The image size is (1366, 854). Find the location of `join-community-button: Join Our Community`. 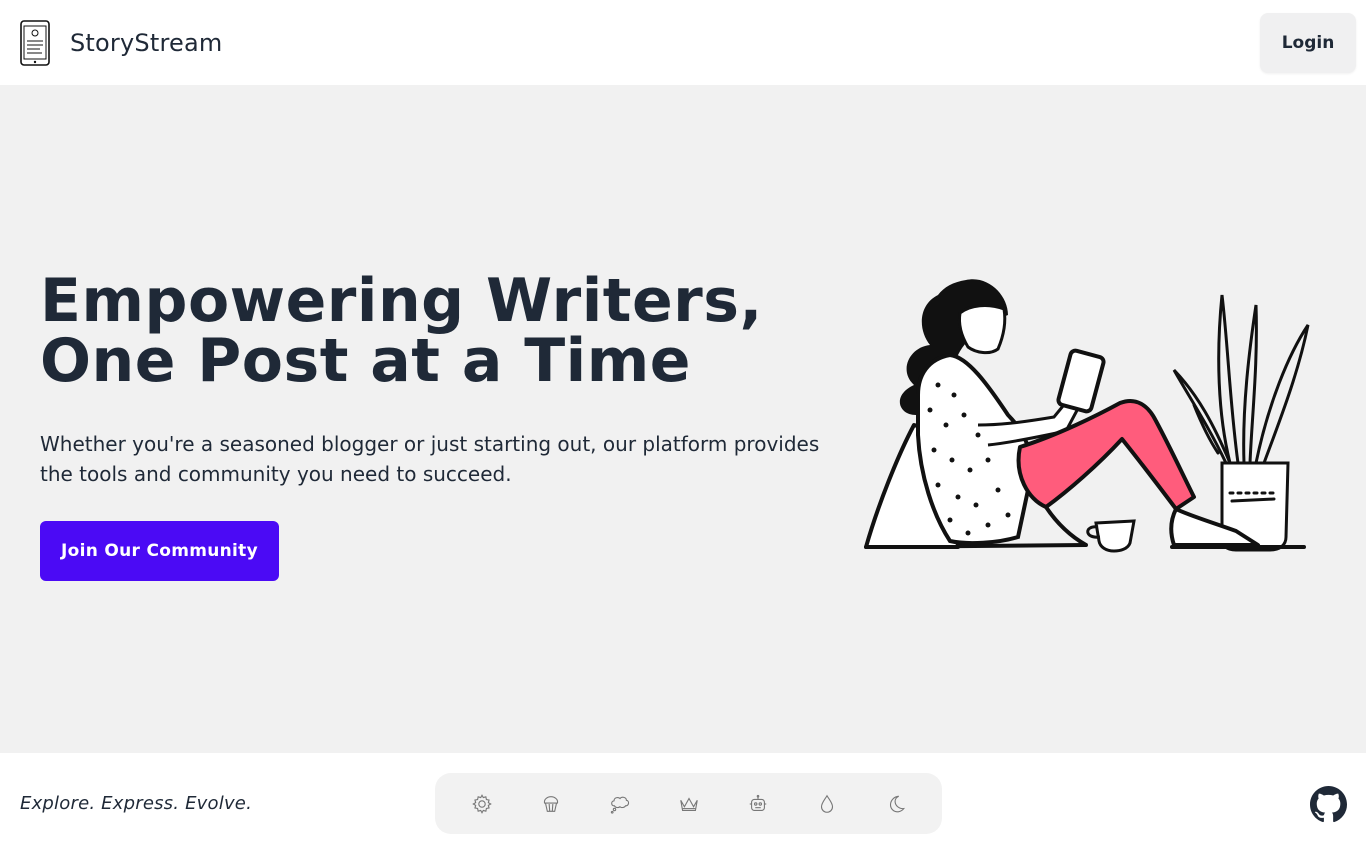

join-community-button: Join Our Community is located at coordinates (159, 551).